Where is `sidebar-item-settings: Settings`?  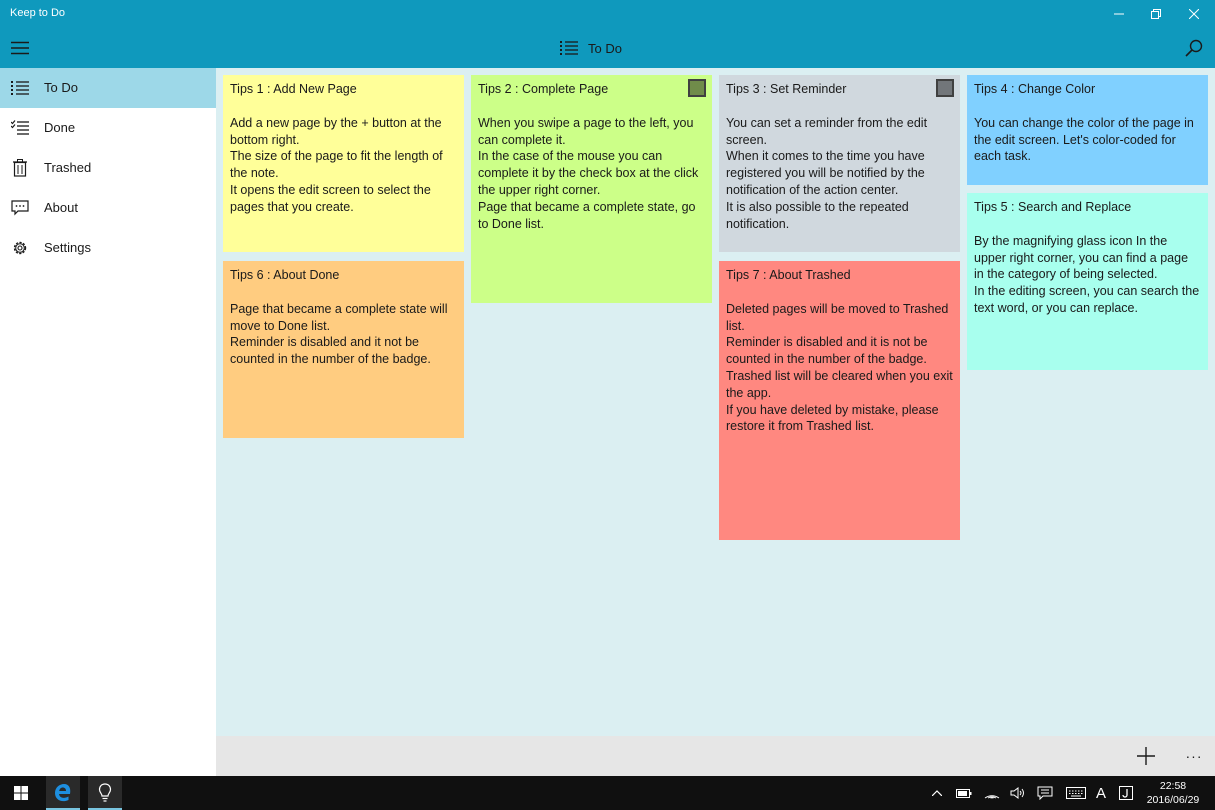
sidebar-item-settings: Settings is located at coordinates (108, 248).